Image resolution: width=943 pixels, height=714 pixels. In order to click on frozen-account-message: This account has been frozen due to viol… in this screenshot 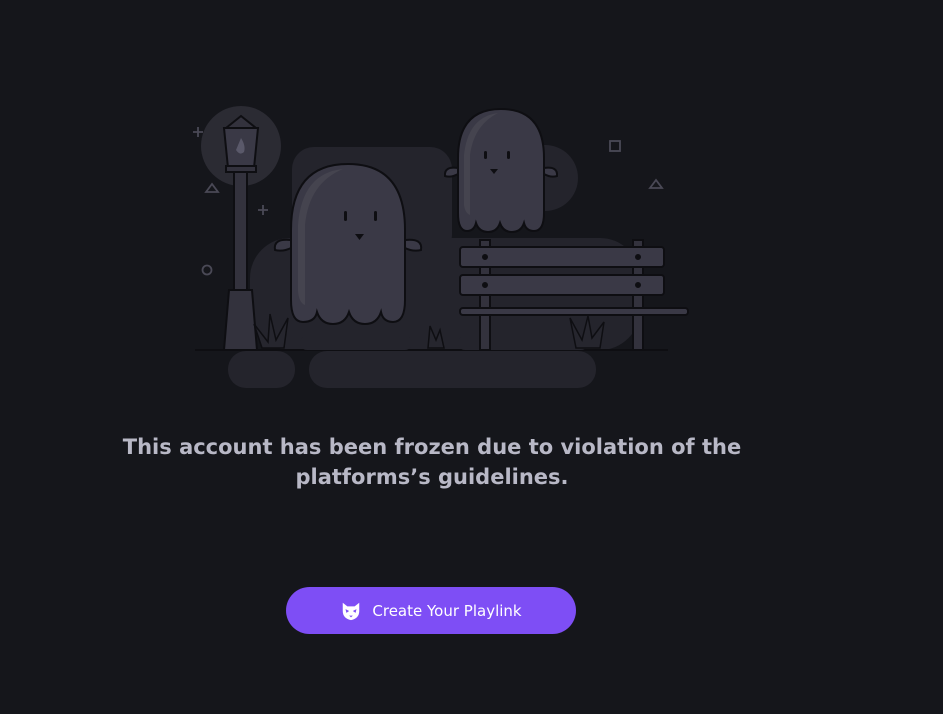, I will do `click(432, 462)`.